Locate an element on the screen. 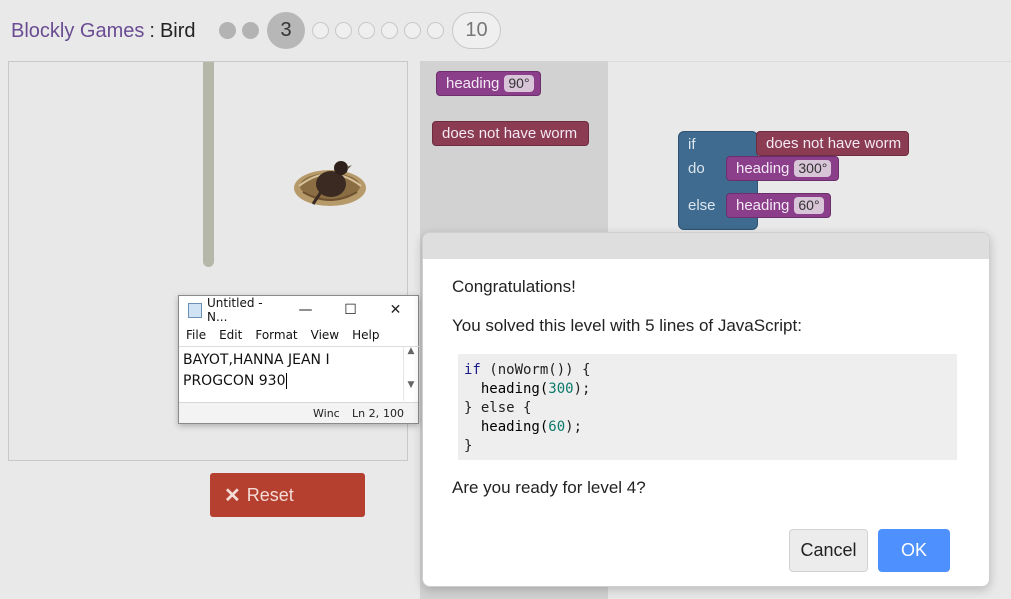 The width and height of the screenshot is (1011, 599). workspace-heading-60-block: heading 60° is located at coordinates (778, 205).